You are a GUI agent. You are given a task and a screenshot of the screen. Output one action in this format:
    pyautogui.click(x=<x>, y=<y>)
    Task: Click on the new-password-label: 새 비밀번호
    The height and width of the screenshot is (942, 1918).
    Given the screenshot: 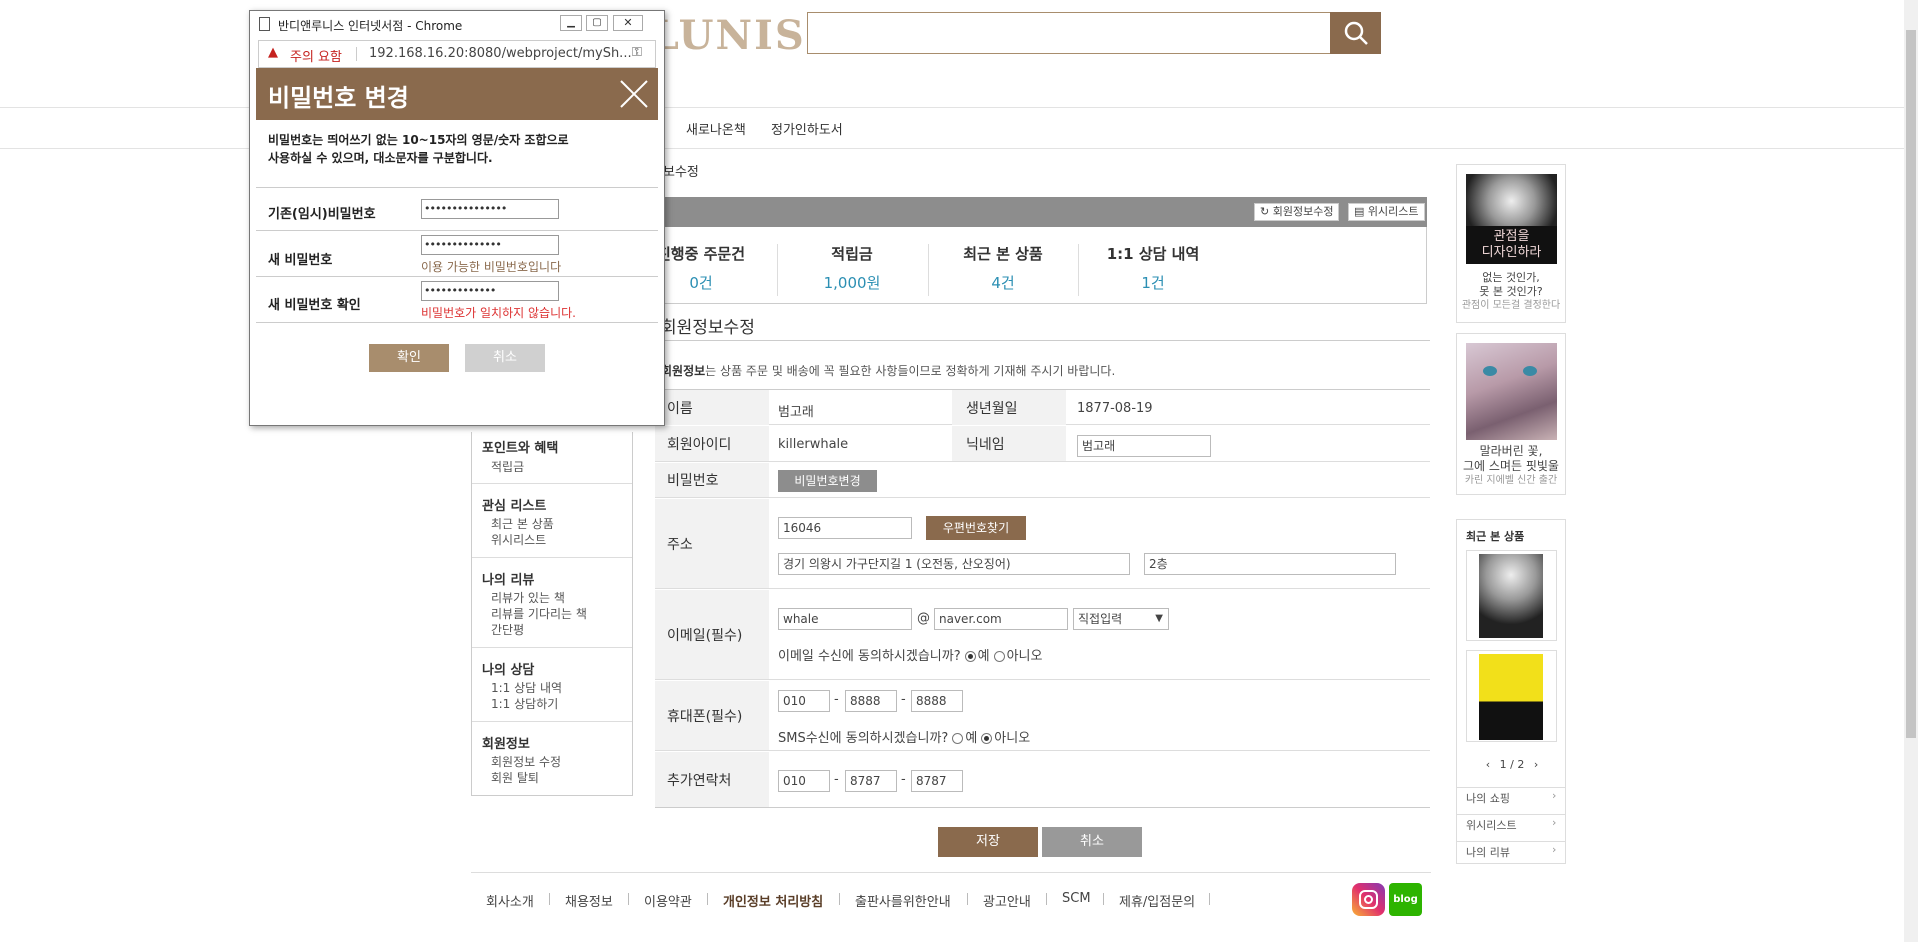 What is the action you would take?
    pyautogui.click(x=300, y=260)
    